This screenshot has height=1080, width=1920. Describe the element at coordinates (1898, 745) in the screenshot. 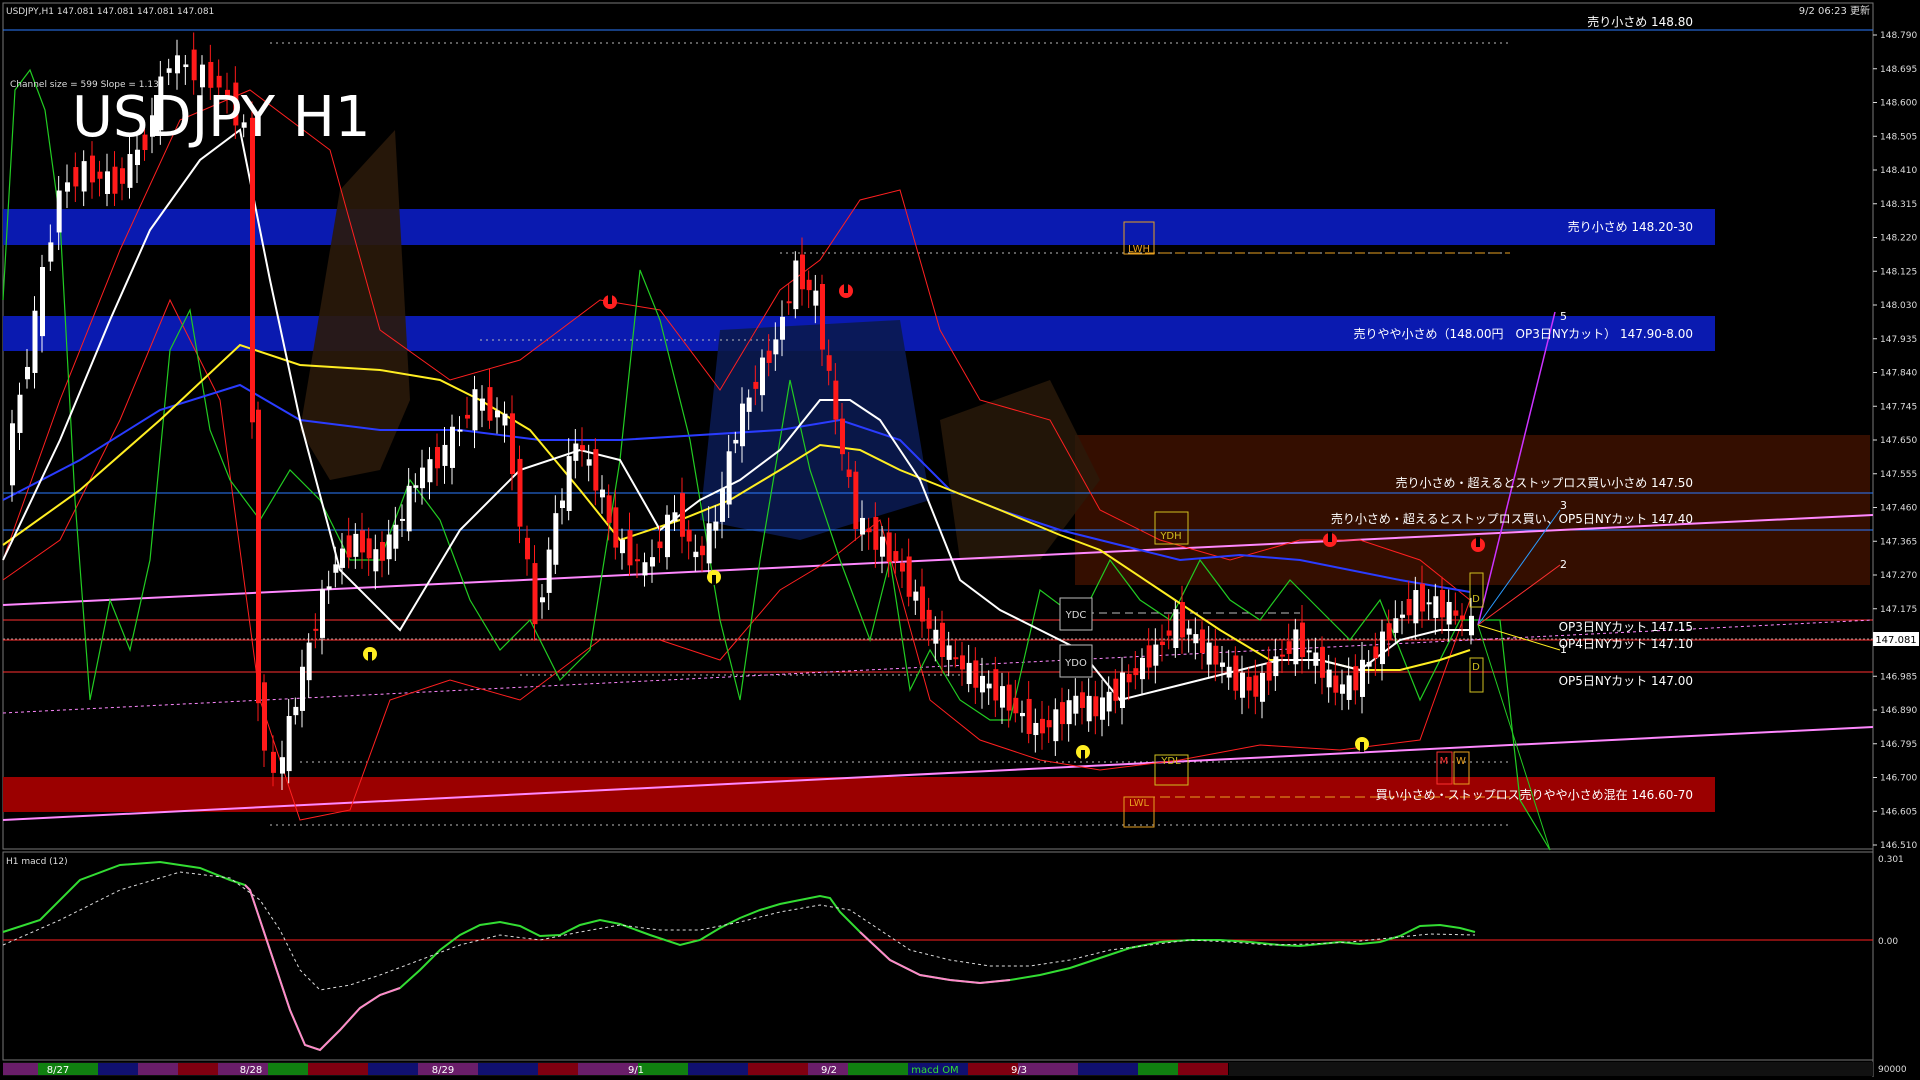

I see `price-tick-label: 146.795` at that location.